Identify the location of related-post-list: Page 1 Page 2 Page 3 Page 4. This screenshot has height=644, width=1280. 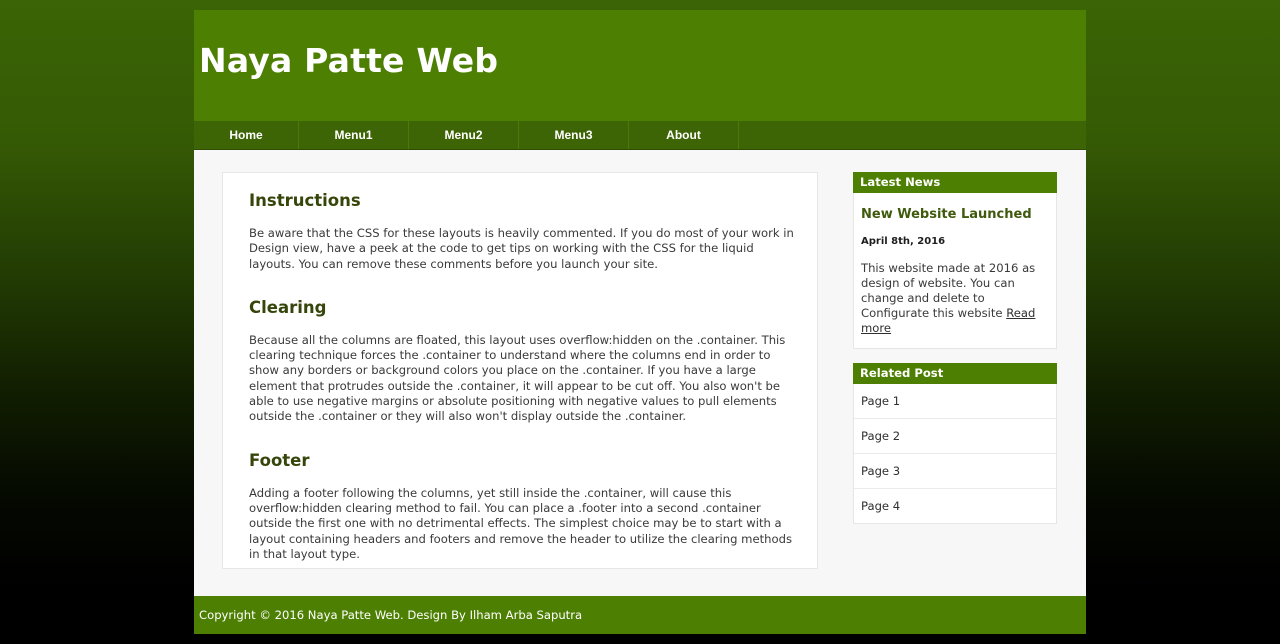
(955, 454).